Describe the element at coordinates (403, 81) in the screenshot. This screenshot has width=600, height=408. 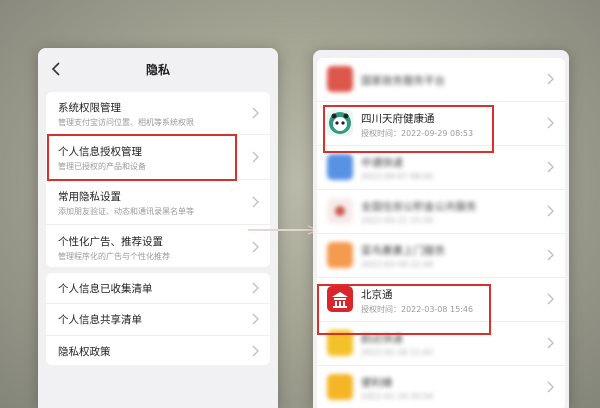
I see `app-name: 国家政务服务平台` at that location.